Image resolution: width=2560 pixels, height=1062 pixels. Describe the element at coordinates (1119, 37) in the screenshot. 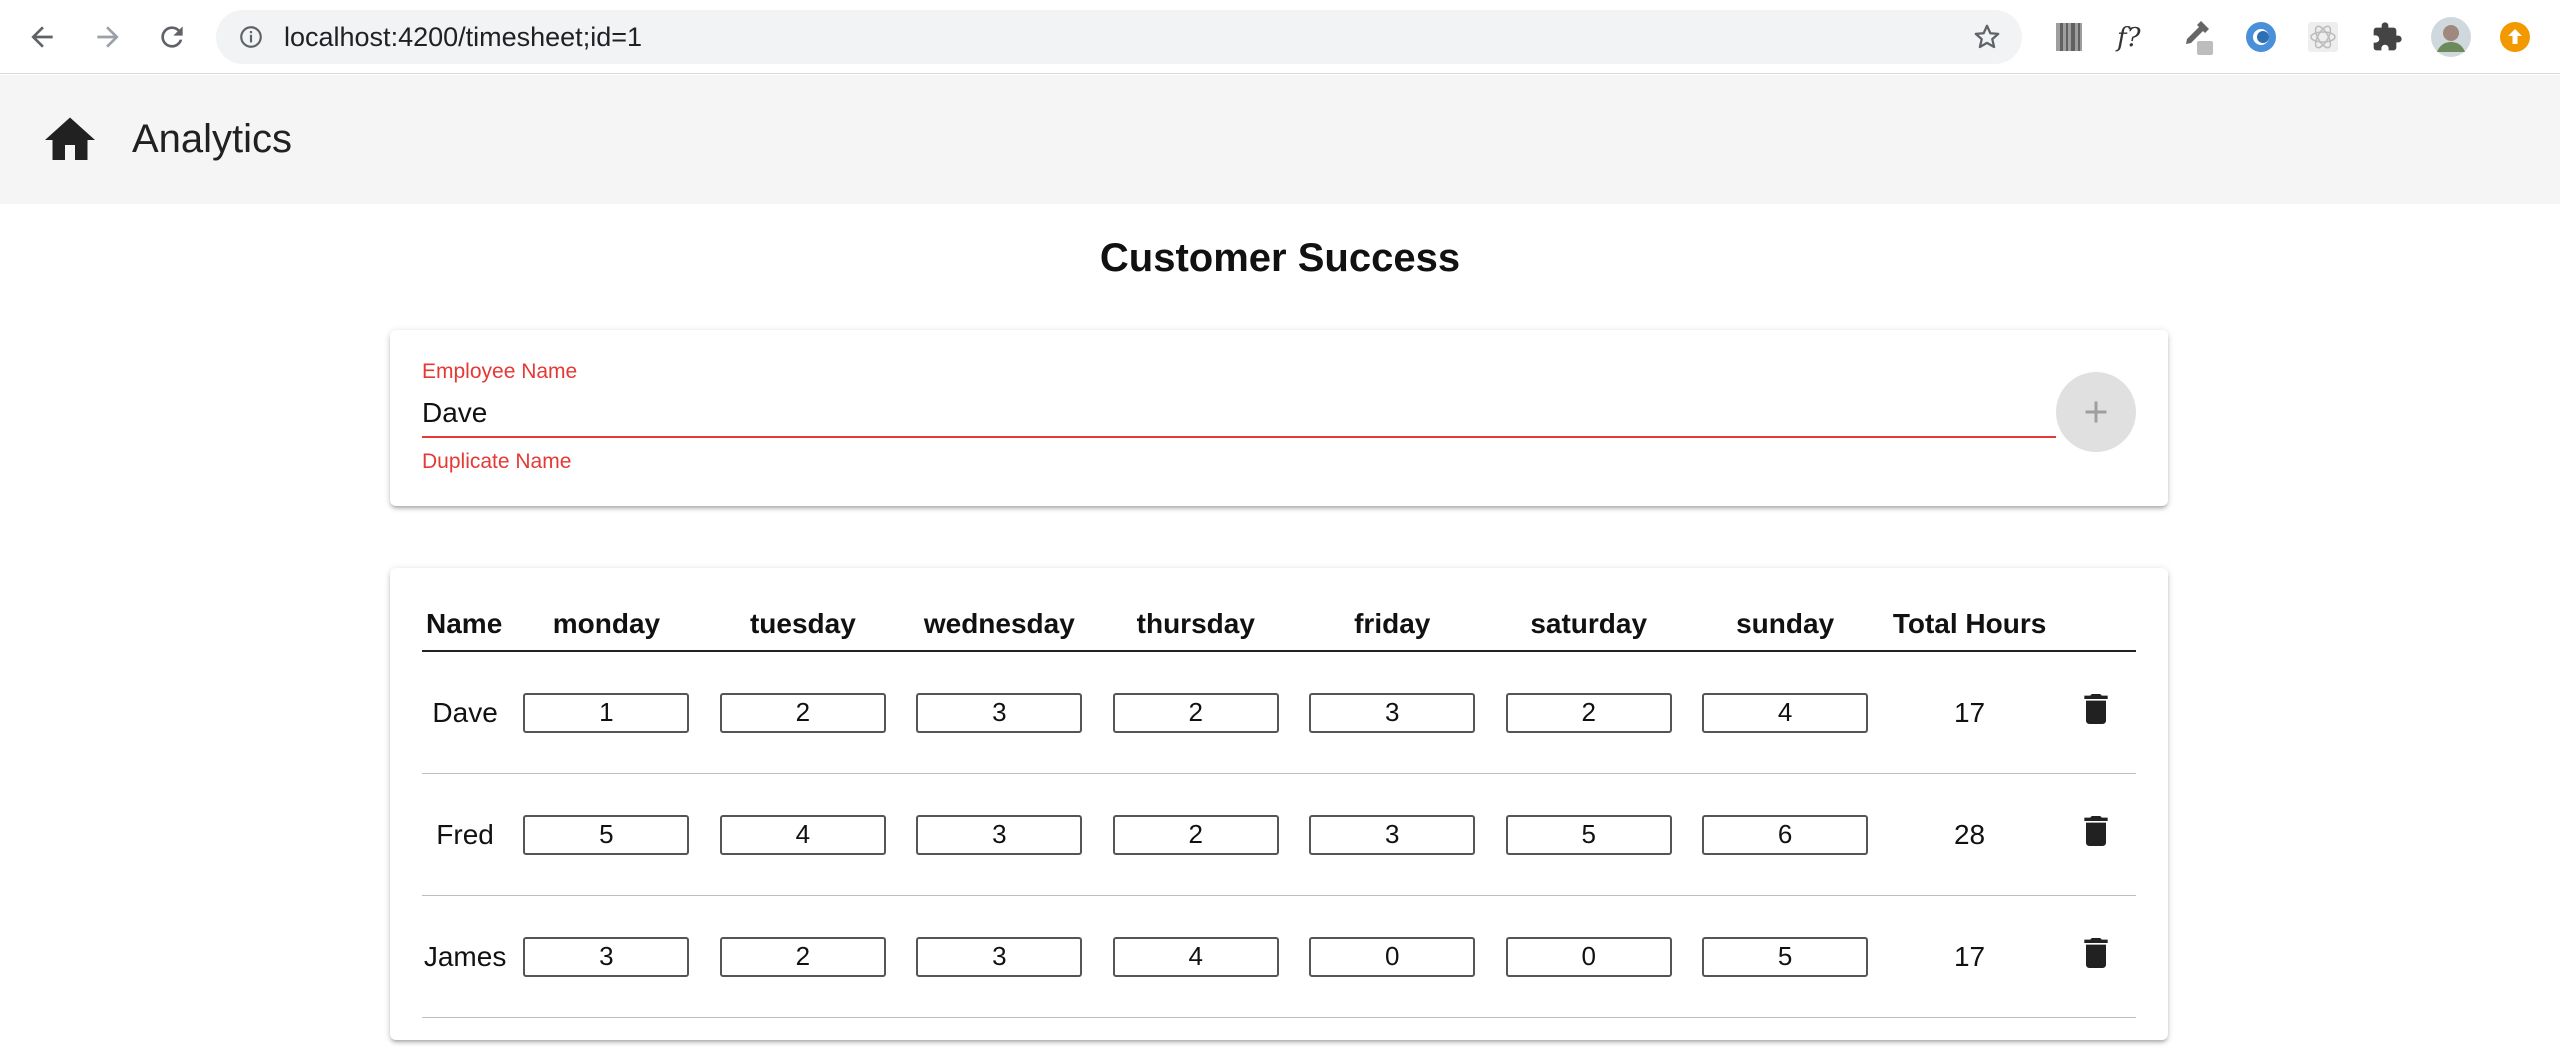

I see `address-bar: localhost:4200/timesheet;id=1` at that location.